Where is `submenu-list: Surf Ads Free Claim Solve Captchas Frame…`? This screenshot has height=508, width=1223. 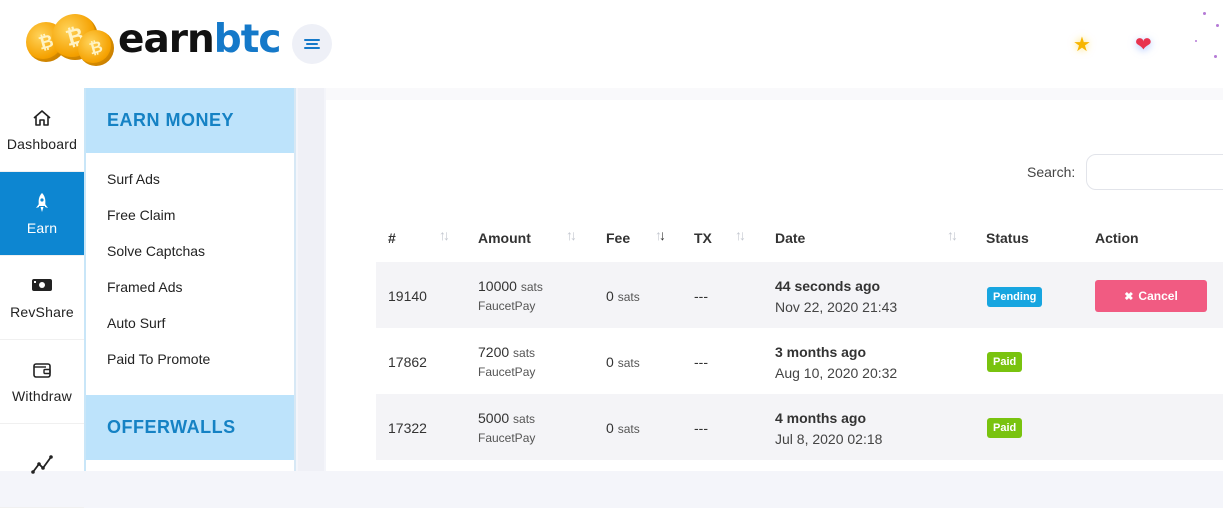 submenu-list: Surf Ads Free Claim Solve Captchas Frame… is located at coordinates (190, 269).